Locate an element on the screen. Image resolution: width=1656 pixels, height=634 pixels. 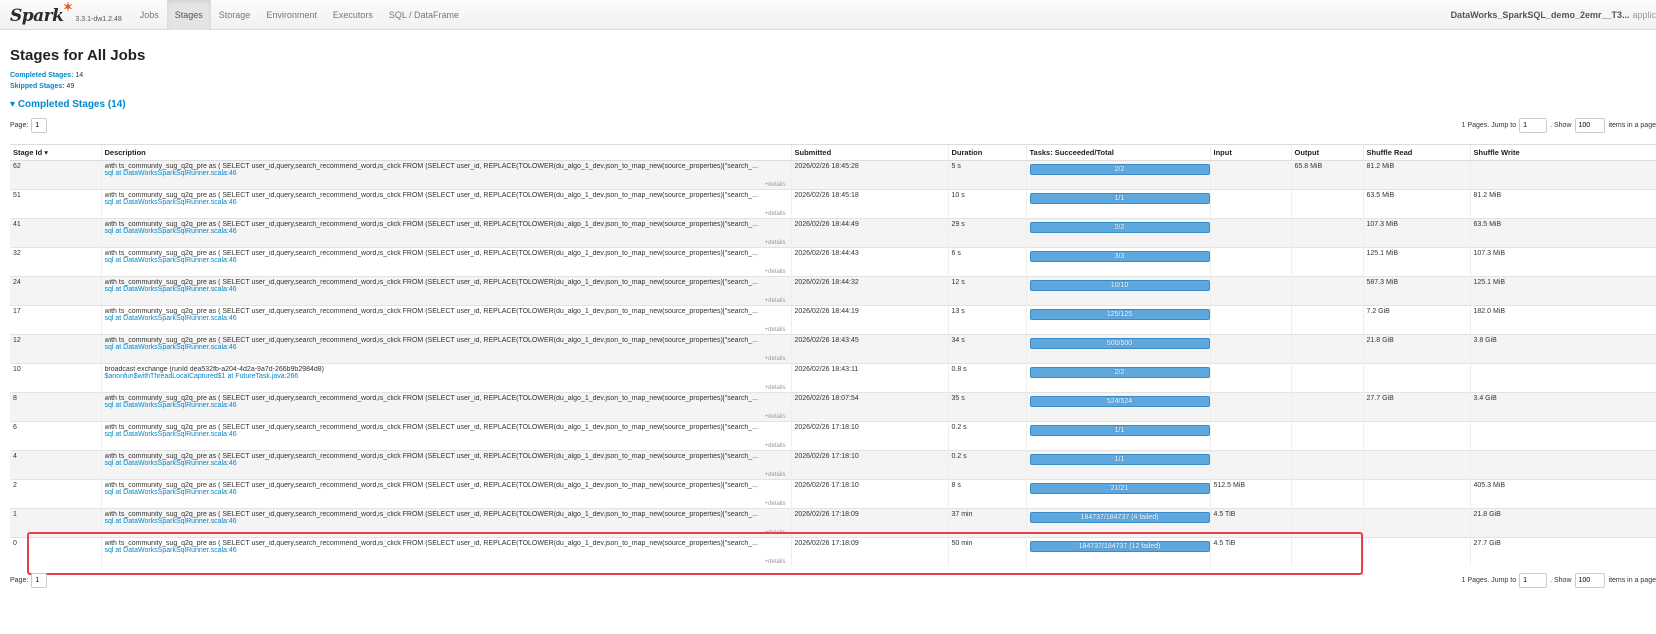
shuffle-write: 63.5 MiB is located at coordinates (1562, 233).